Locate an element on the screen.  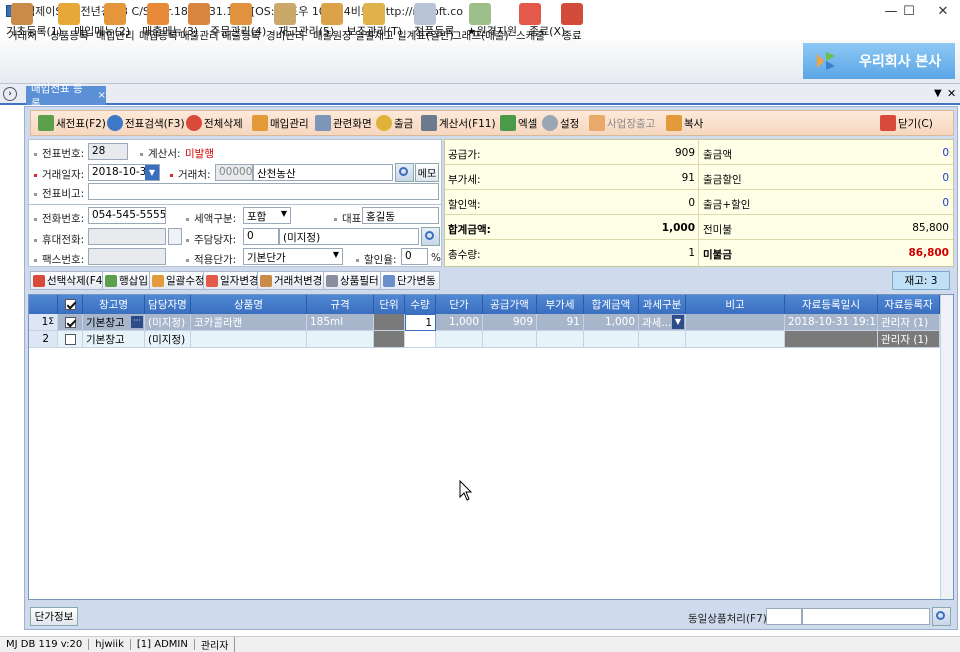
delete-all-button: 전체삭제 is located at coordinates (214, 123).